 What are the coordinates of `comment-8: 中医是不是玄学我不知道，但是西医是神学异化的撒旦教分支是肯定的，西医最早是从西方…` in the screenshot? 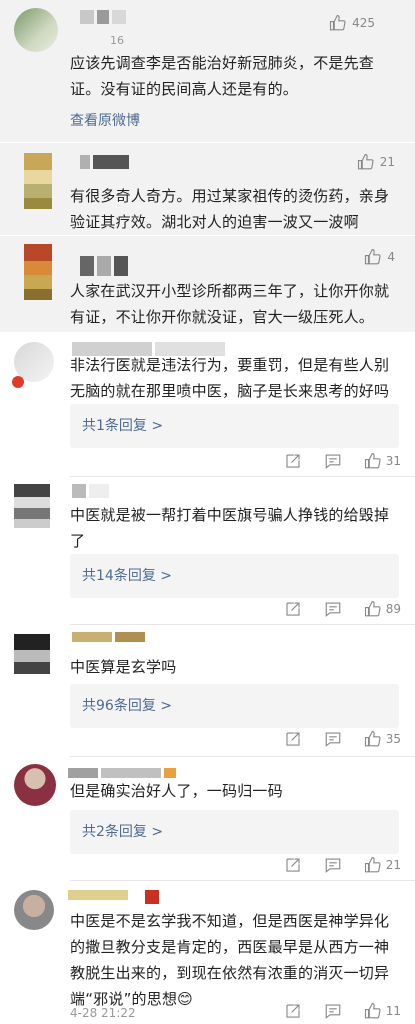 It's located at (207, 952).